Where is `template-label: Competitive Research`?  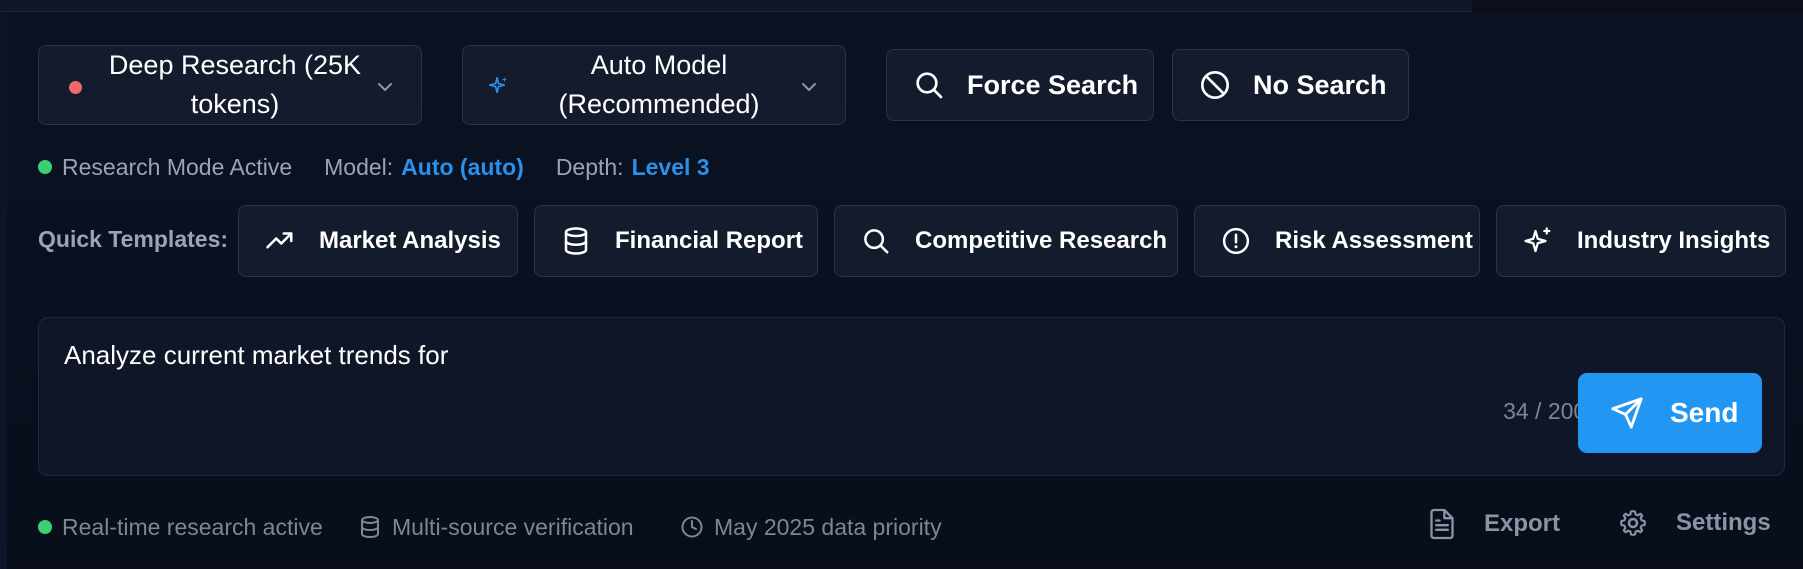 template-label: Competitive Research is located at coordinates (1041, 240).